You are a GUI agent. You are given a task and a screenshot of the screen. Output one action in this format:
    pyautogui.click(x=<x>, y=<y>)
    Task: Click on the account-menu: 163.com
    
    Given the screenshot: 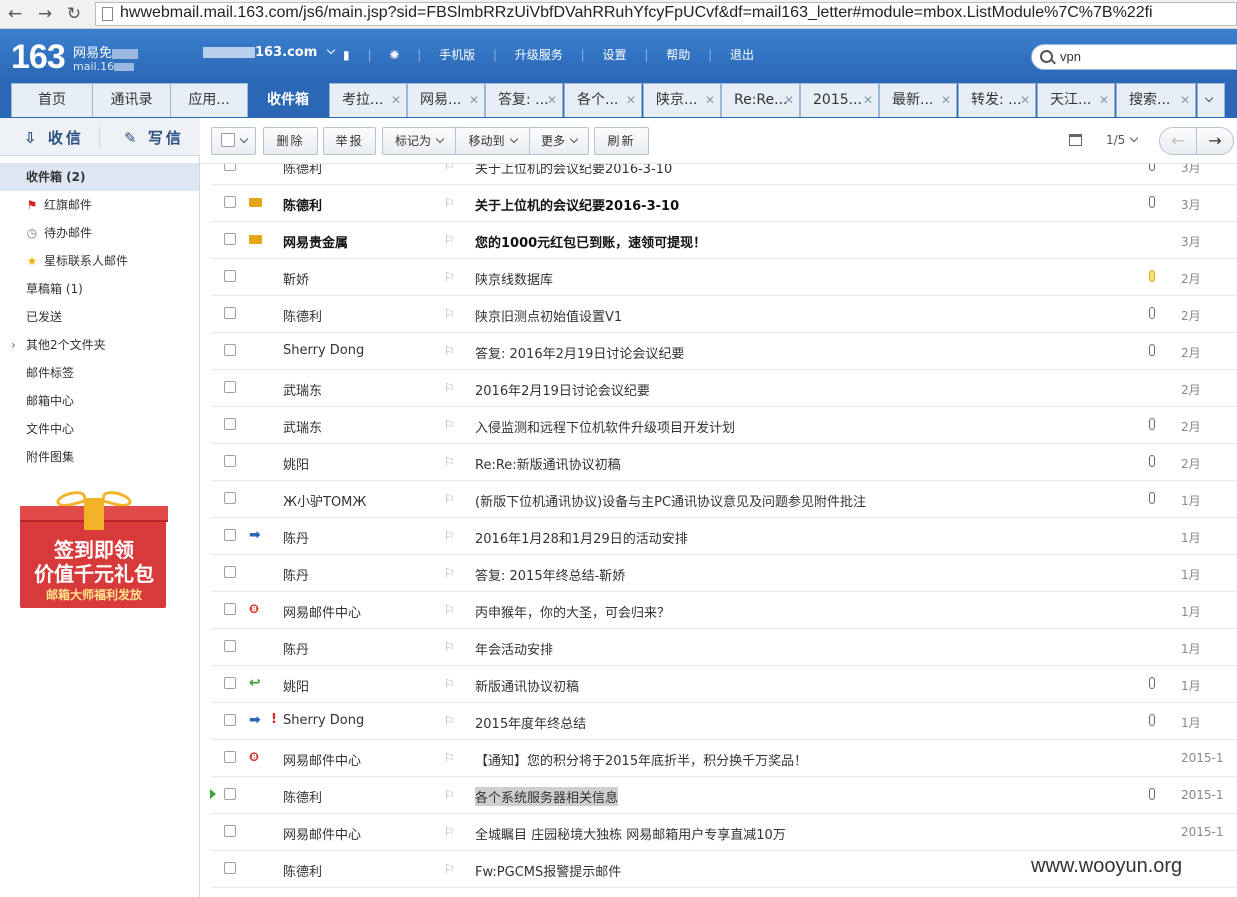 What is the action you would take?
    pyautogui.click(x=269, y=52)
    